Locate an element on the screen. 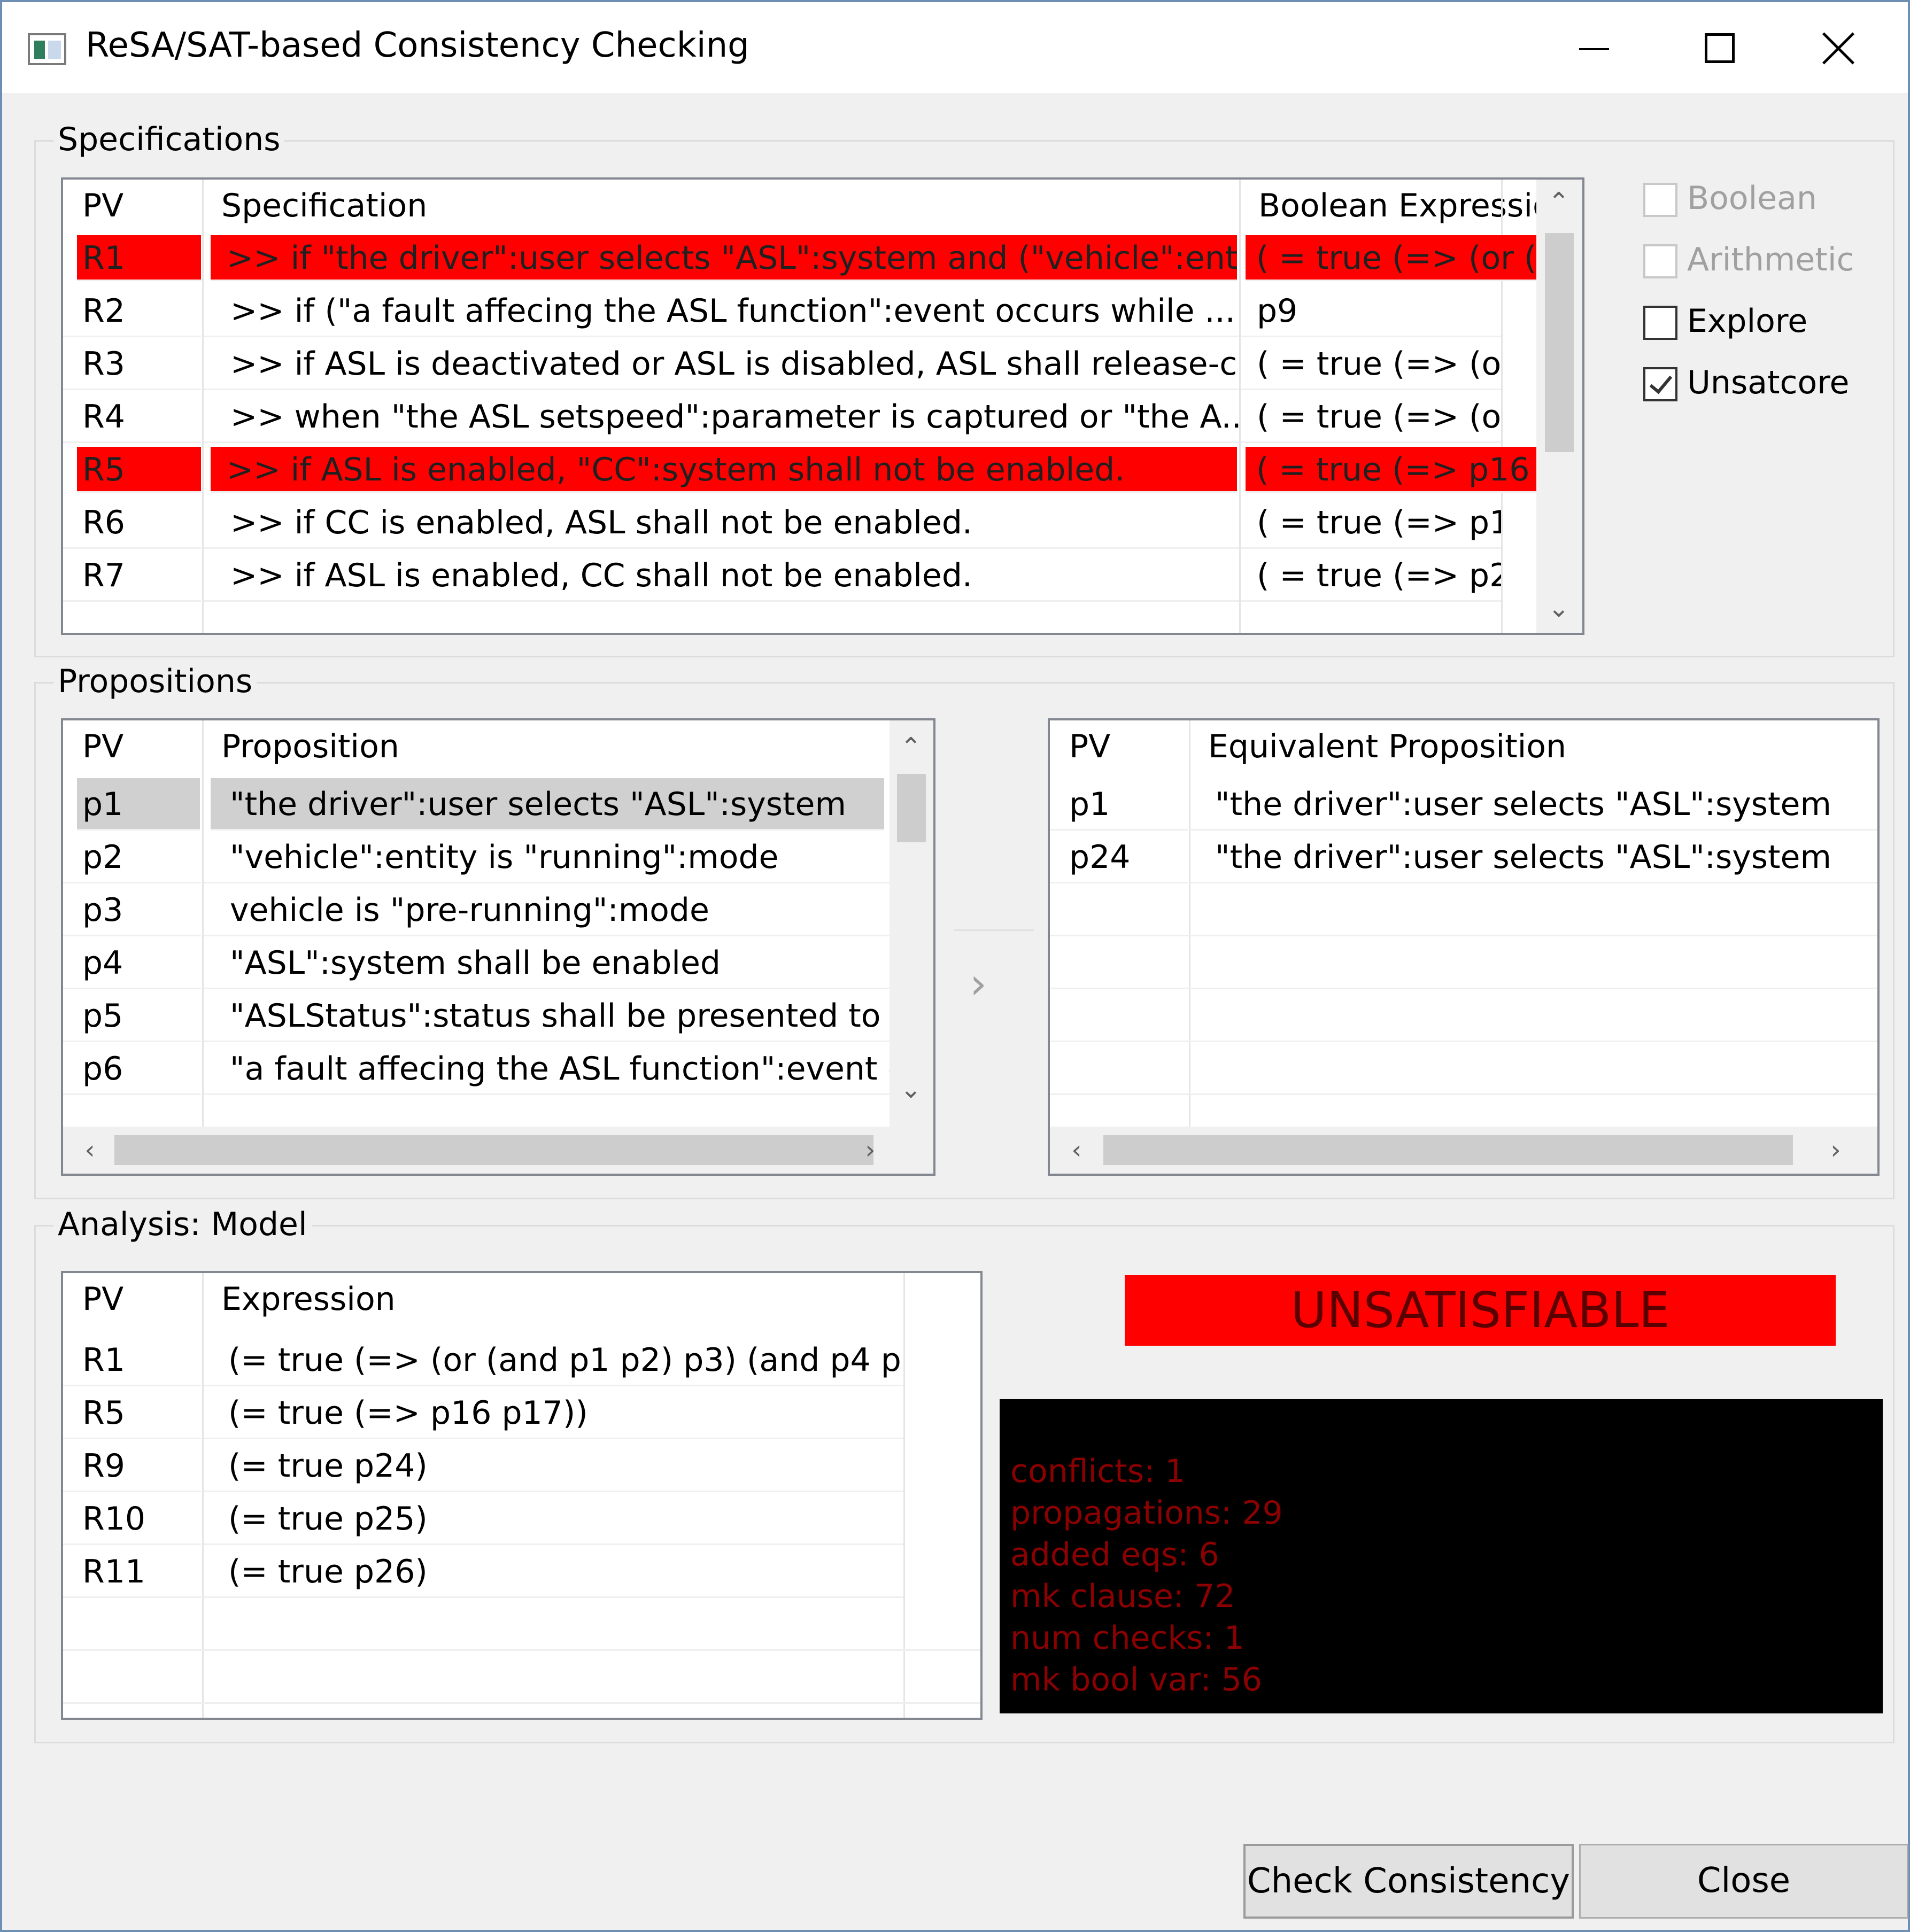  row-pv: R6 is located at coordinates (132, 522).